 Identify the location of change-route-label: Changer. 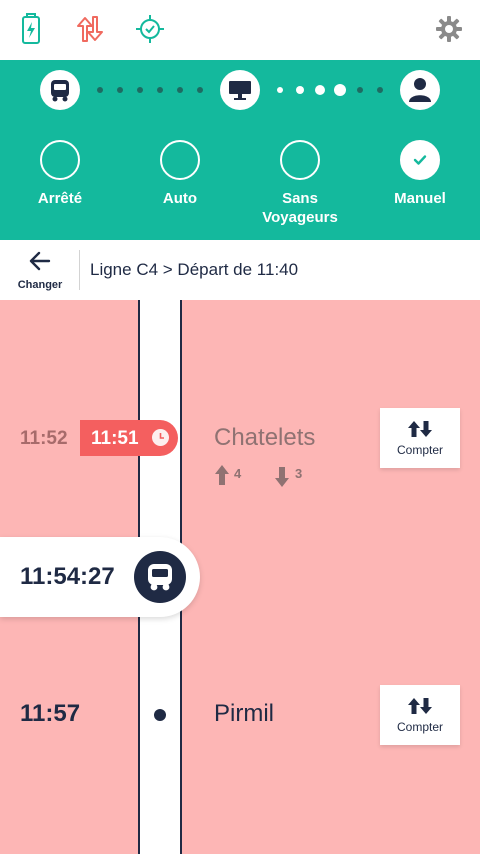
(40, 285).